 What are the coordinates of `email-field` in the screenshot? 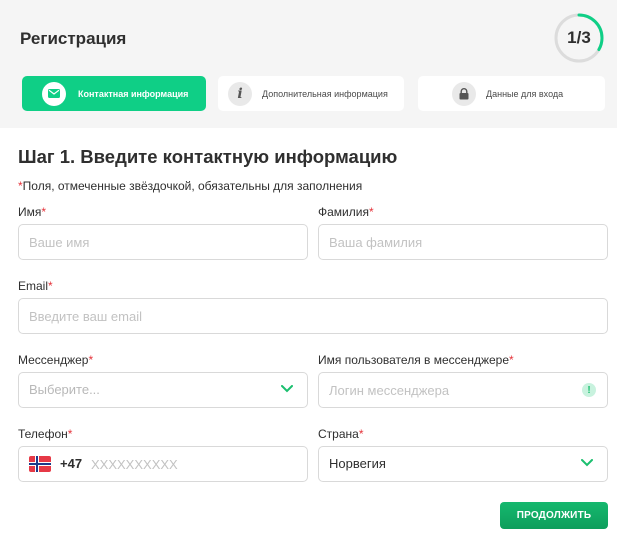 It's located at (313, 316).